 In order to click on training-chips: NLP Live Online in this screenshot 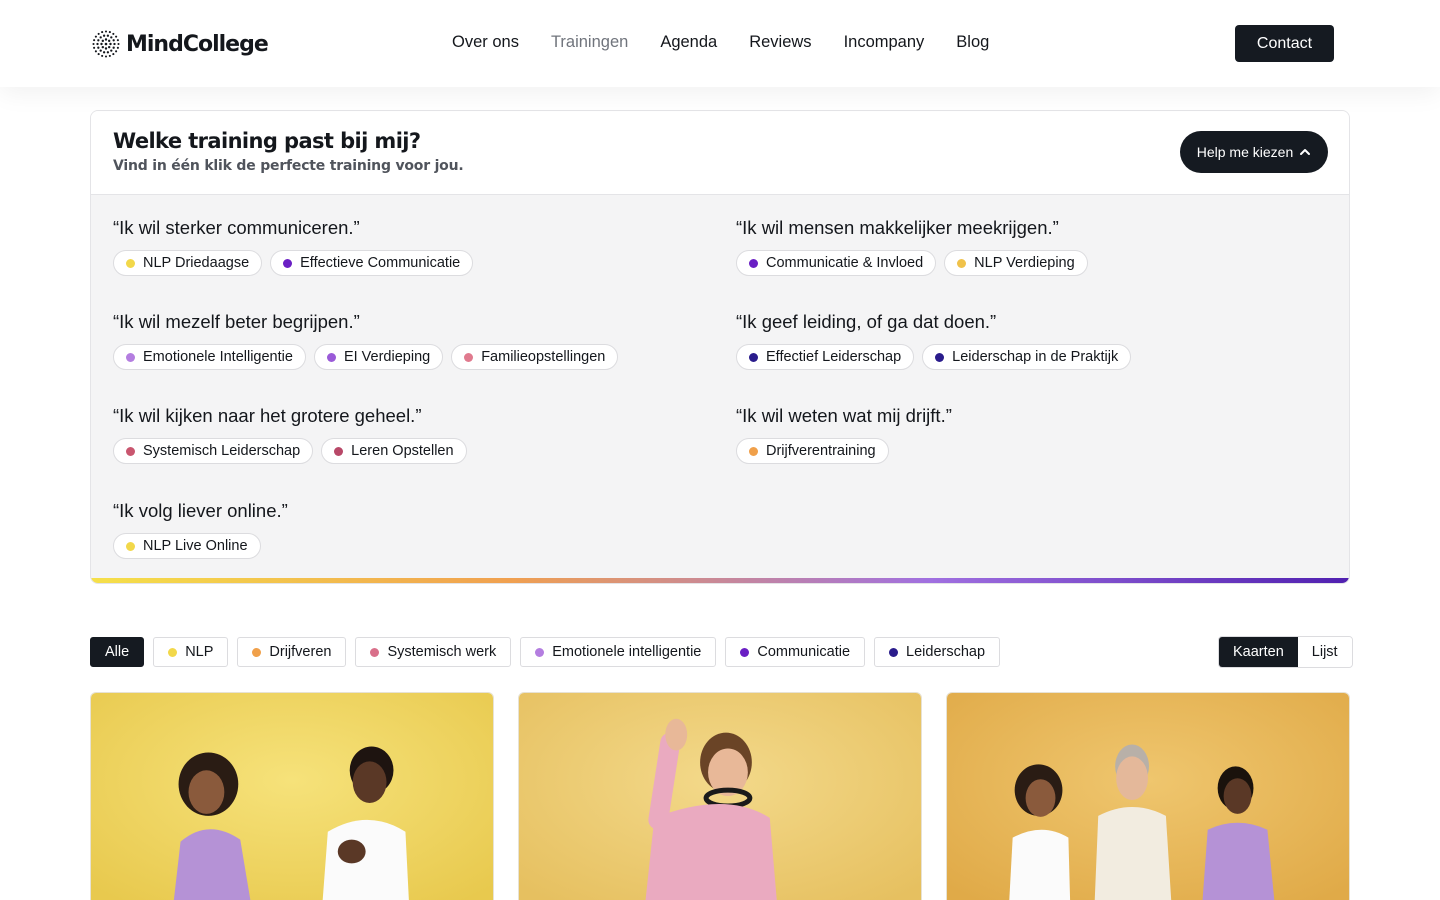, I will do `click(200, 546)`.